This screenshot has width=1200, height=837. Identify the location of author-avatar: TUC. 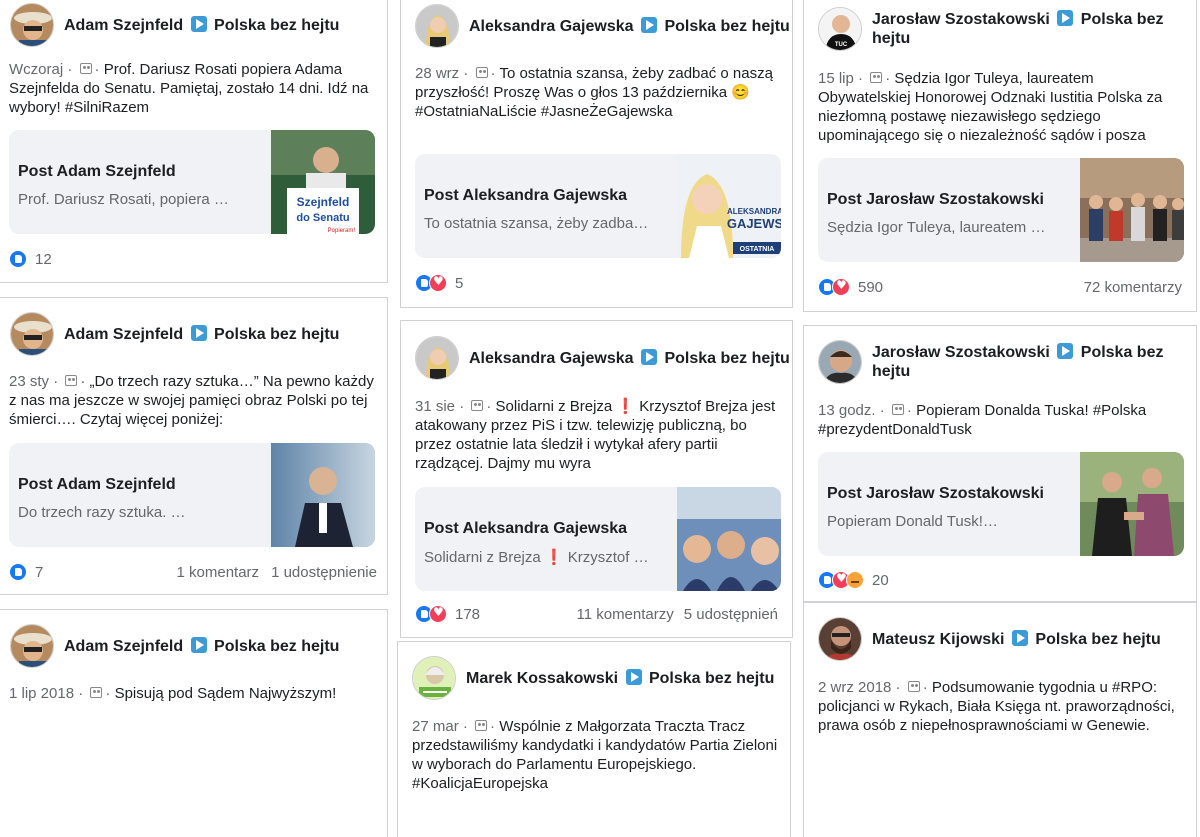
(840, 29).